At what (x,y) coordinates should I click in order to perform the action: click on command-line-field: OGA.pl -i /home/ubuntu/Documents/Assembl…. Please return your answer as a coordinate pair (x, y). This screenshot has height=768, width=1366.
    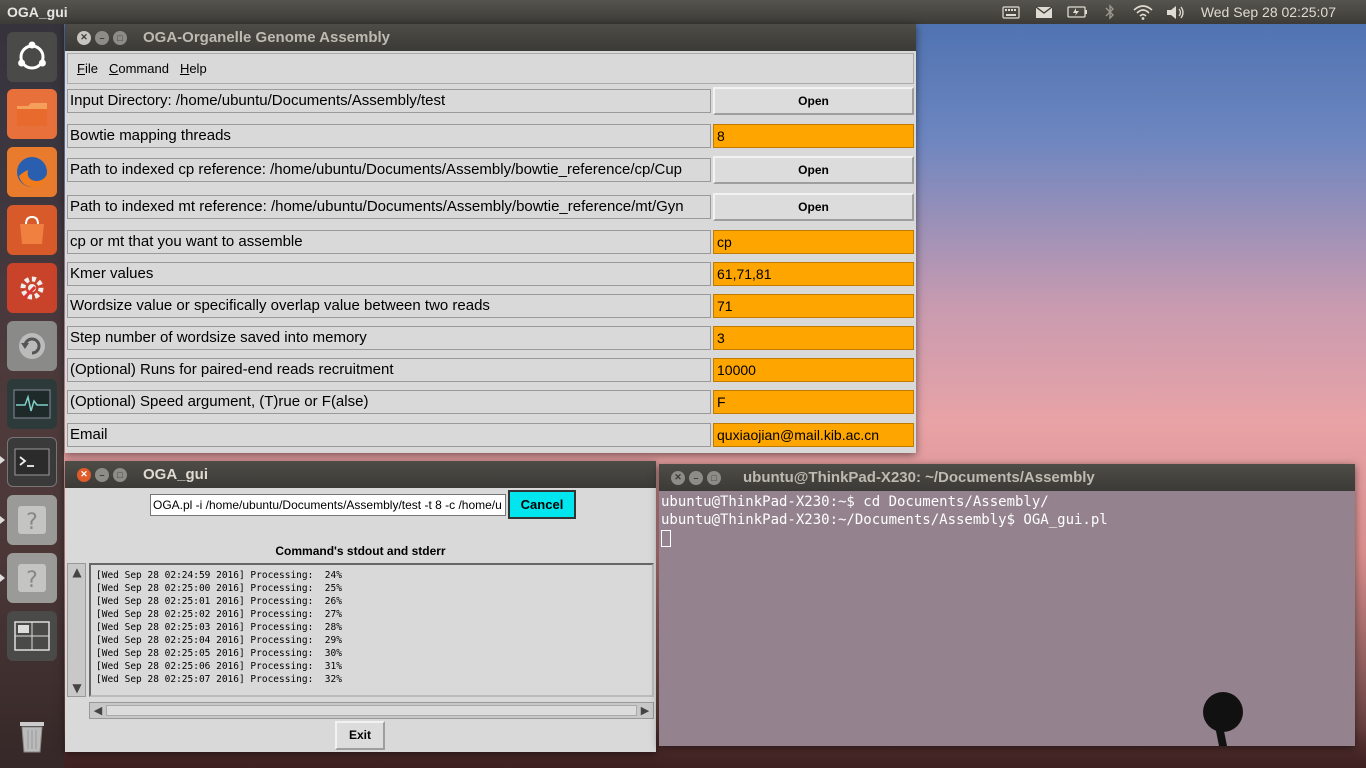
    Looking at the image, I should click on (328, 505).